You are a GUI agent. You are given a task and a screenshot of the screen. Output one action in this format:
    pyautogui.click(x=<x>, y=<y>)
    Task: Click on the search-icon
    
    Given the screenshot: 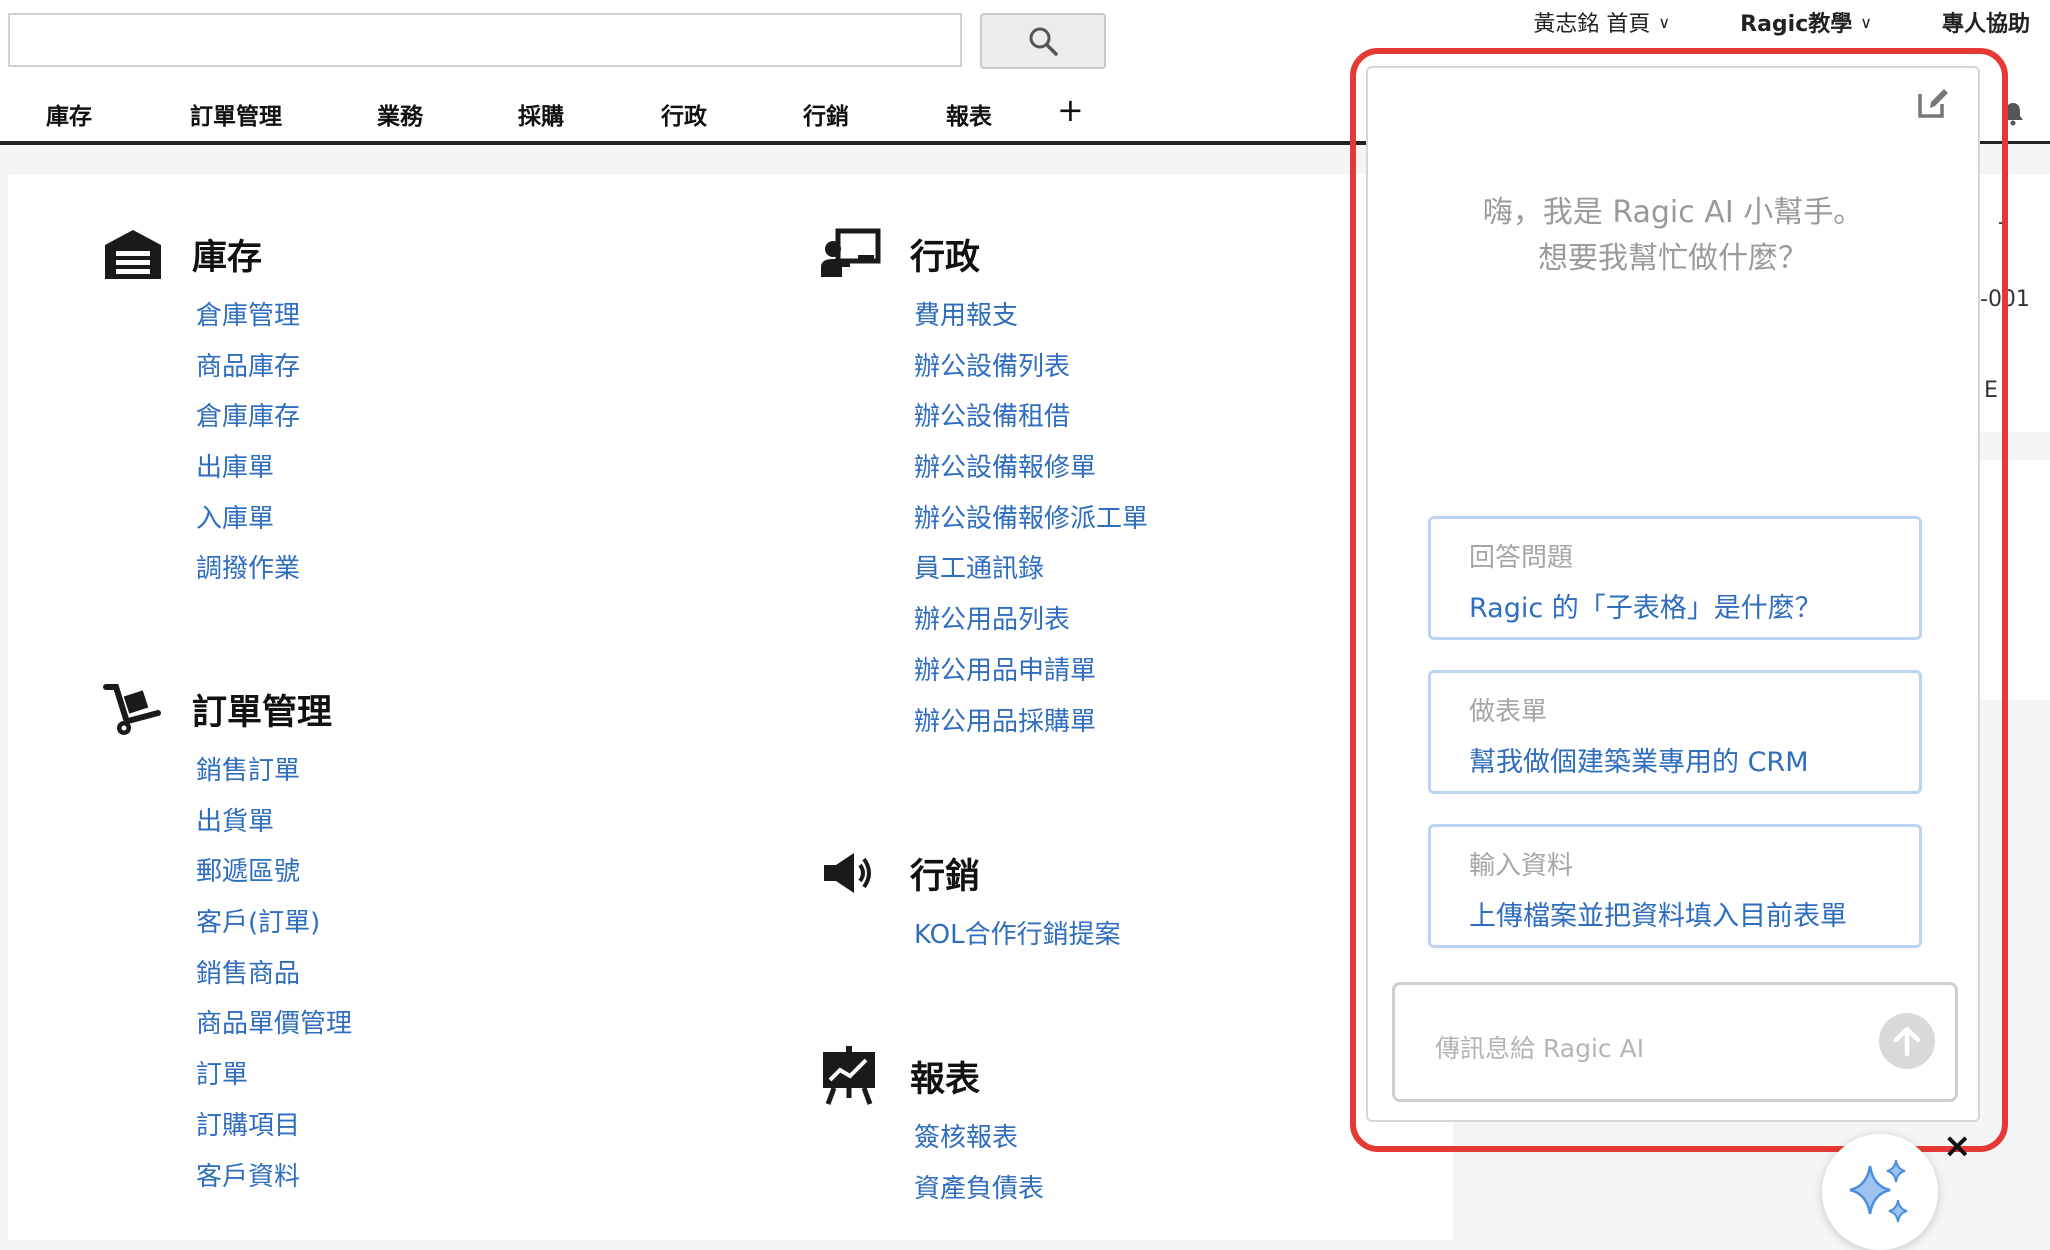 What is the action you would take?
    pyautogui.click(x=1043, y=41)
    